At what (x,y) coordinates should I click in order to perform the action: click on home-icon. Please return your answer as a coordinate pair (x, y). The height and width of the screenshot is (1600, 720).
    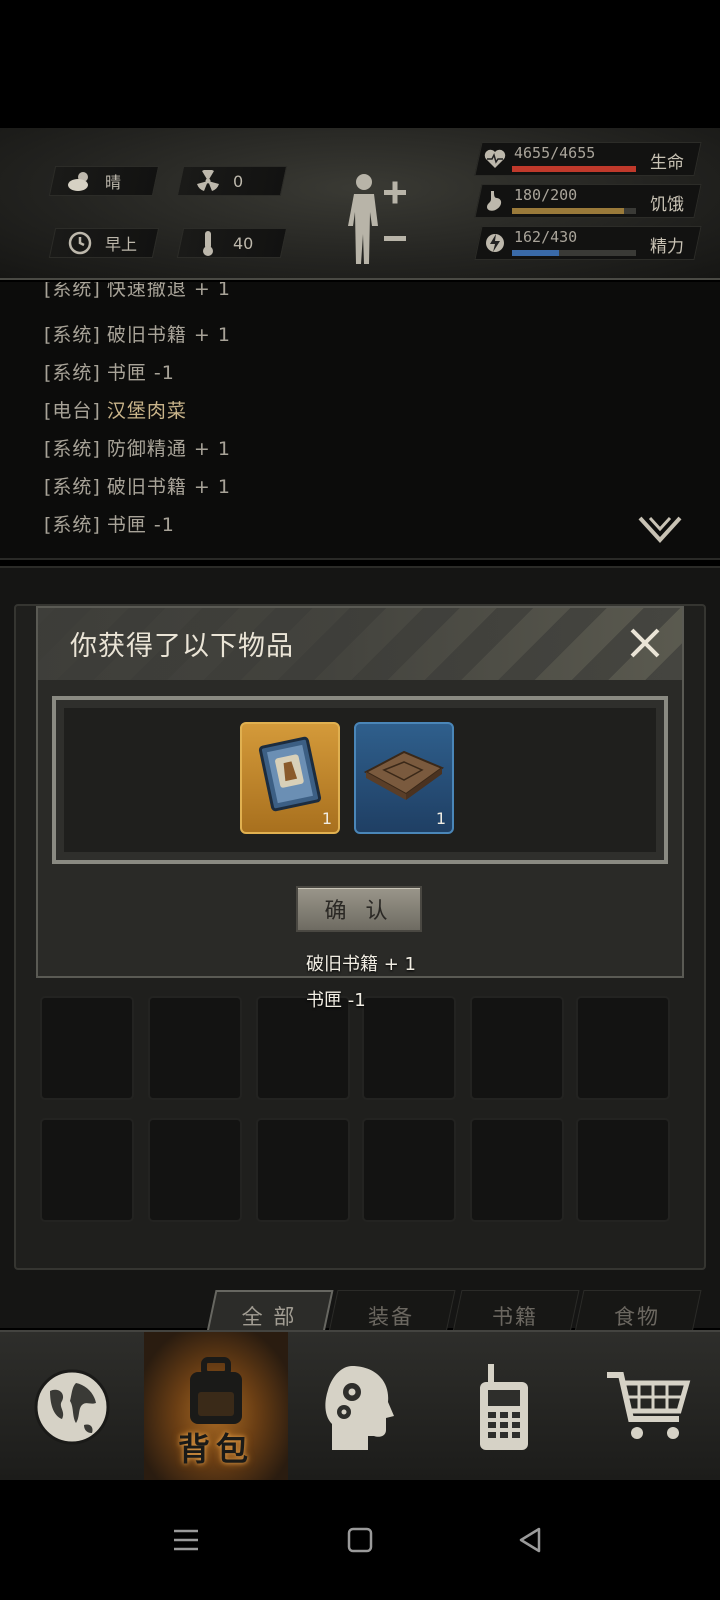
    Looking at the image, I should click on (360, 1540).